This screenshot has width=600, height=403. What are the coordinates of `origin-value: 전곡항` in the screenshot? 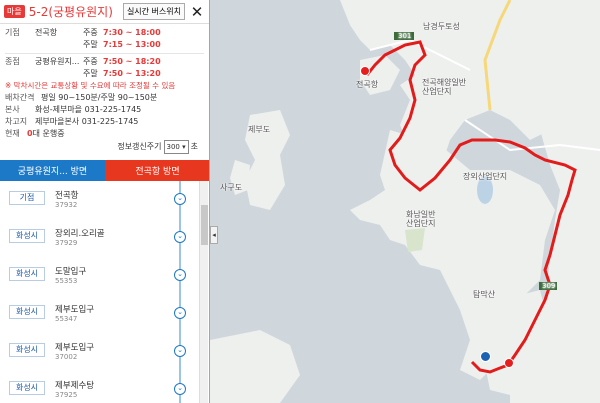 It's located at (46, 32).